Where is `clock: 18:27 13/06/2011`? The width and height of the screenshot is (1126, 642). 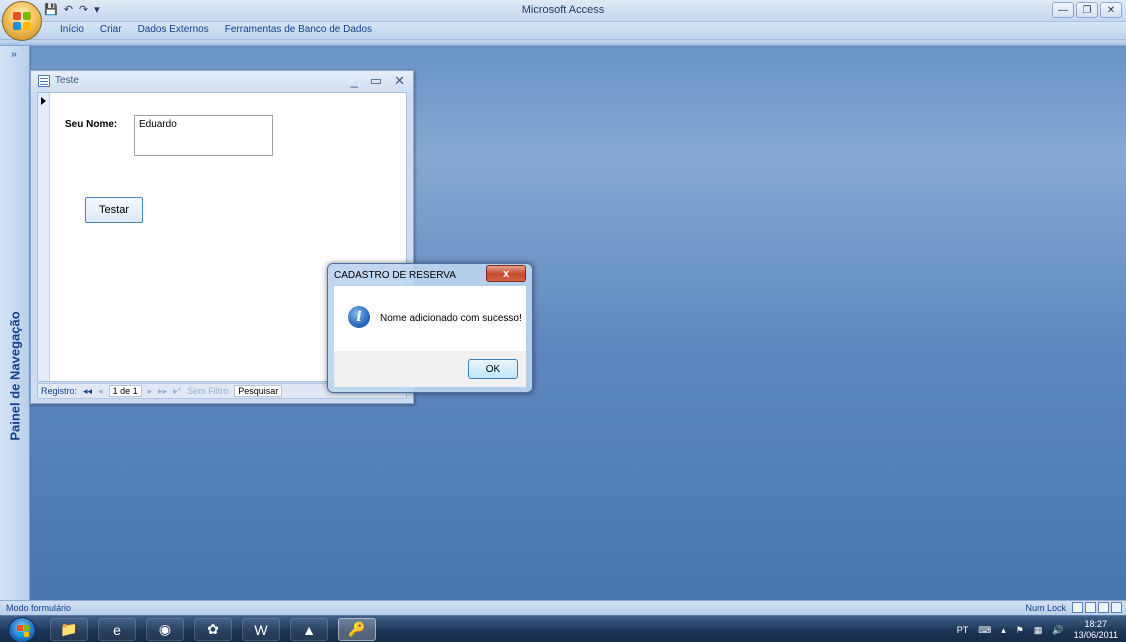
clock: 18:27 13/06/2011 is located at coordinates (1096, 630).